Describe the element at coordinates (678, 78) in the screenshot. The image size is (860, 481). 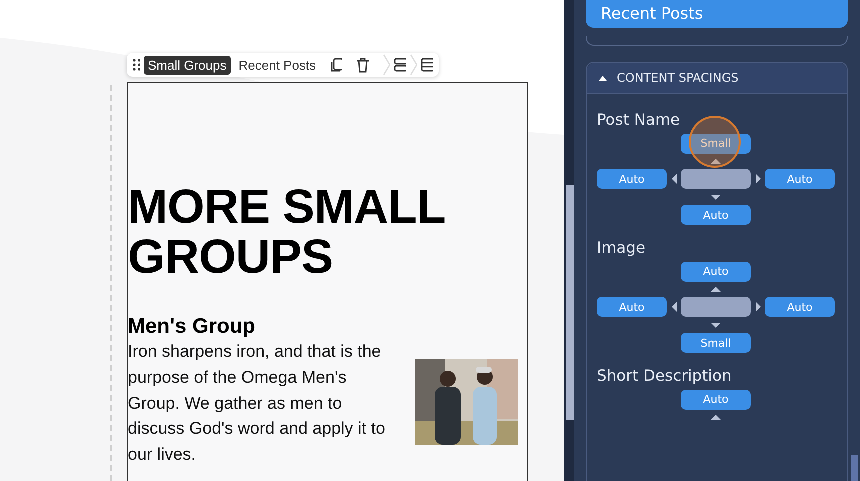
I see `section-title: CONTENT SPACINGS` at that location.